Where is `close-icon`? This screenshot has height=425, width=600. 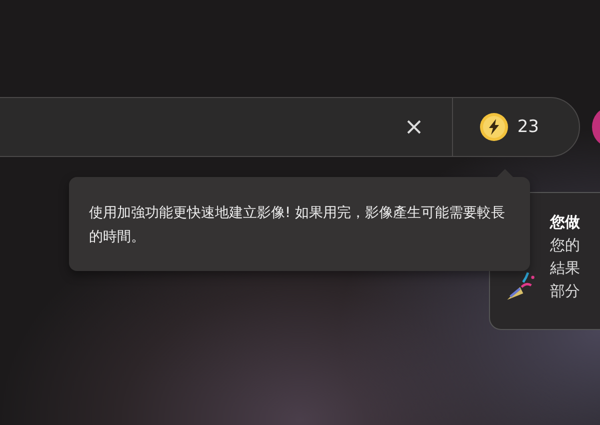 close-icon is located at coordinates (414, 127).